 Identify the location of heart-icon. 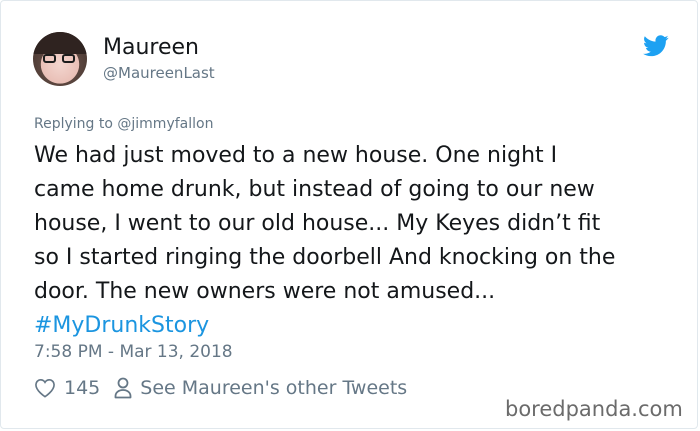
(45, 388).